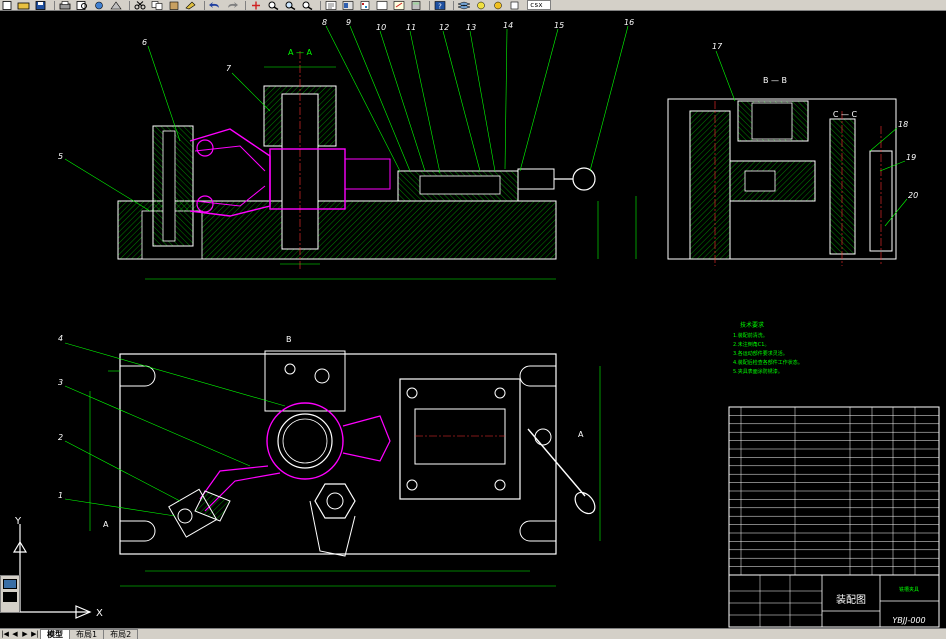  What do you see at coordinates (411, 27) in the screenshot?
I see `part-label-11: 11` at bounding box center [411, 27].